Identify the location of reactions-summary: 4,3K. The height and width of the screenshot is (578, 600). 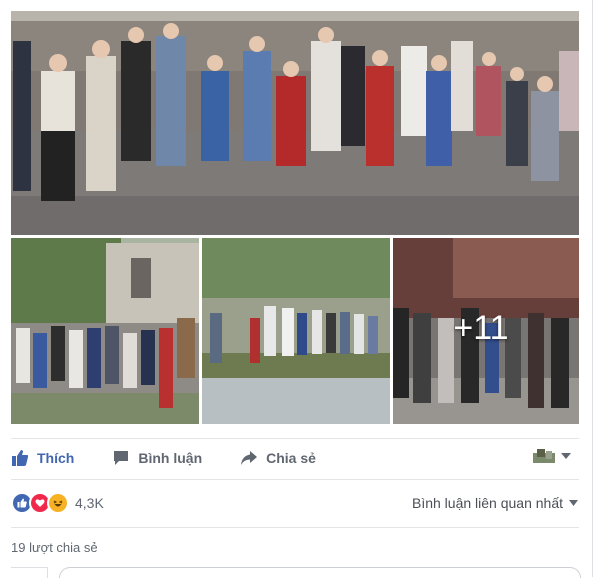
(57, 503).